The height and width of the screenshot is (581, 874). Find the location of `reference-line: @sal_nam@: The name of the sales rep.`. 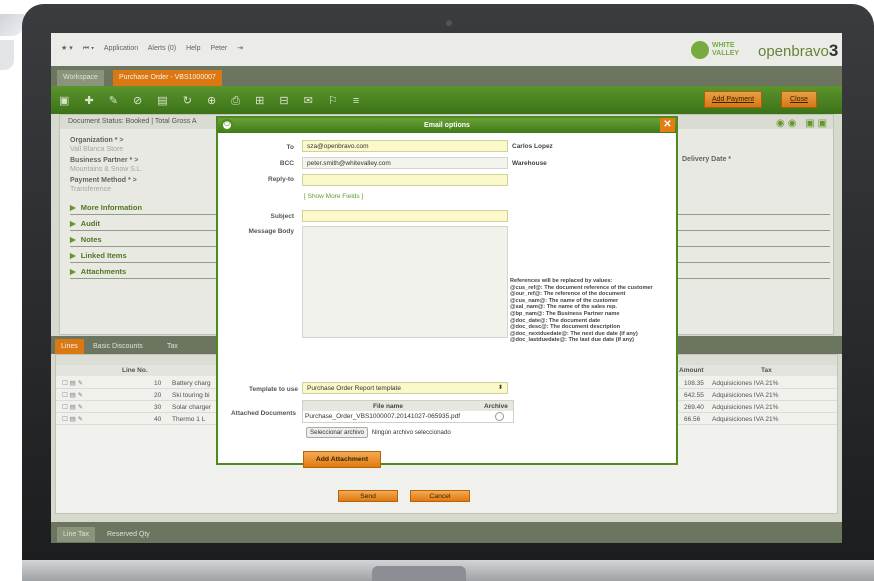

reference-line: @sal_nam@: The name of the sales rep. is located at coordinates (563, 307).